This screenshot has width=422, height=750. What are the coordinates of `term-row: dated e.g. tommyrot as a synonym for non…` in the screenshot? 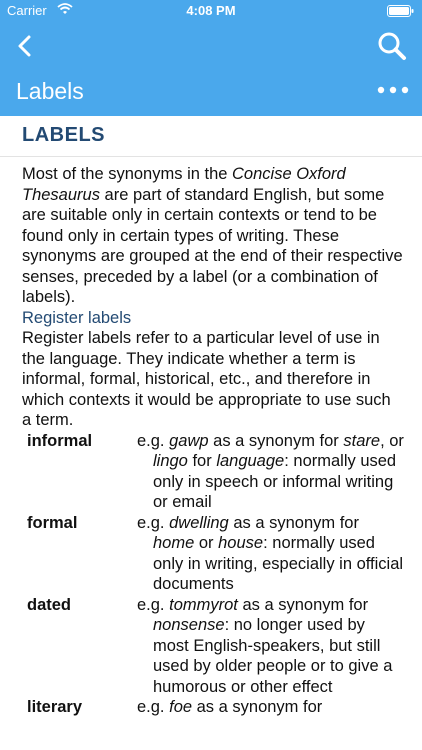 It's located at (213, 646).